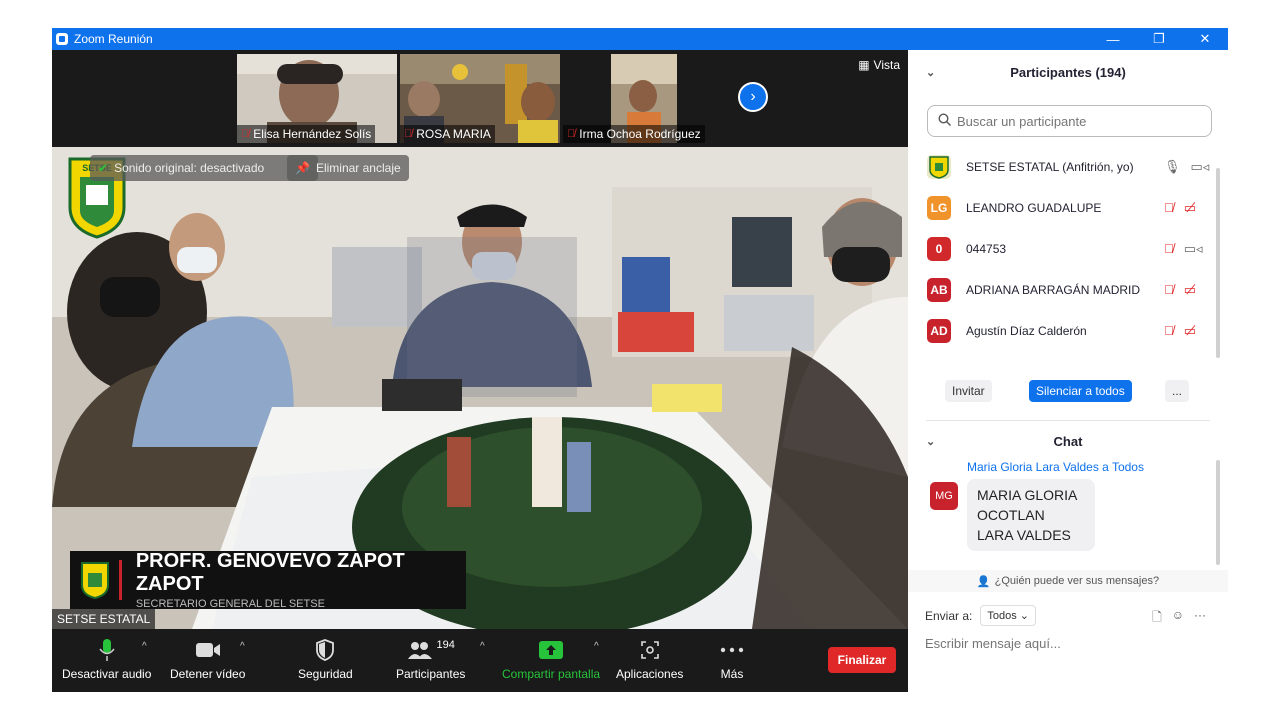  Describe the element at coordinates (1218, 512) in the screenshot. I see `chat-scrollbar` at that location.